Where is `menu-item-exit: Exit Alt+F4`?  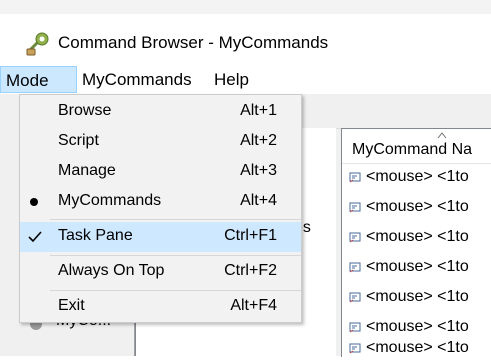
menu-item-exit: Exit Alt+F4 is located at coordinates (160, 307).